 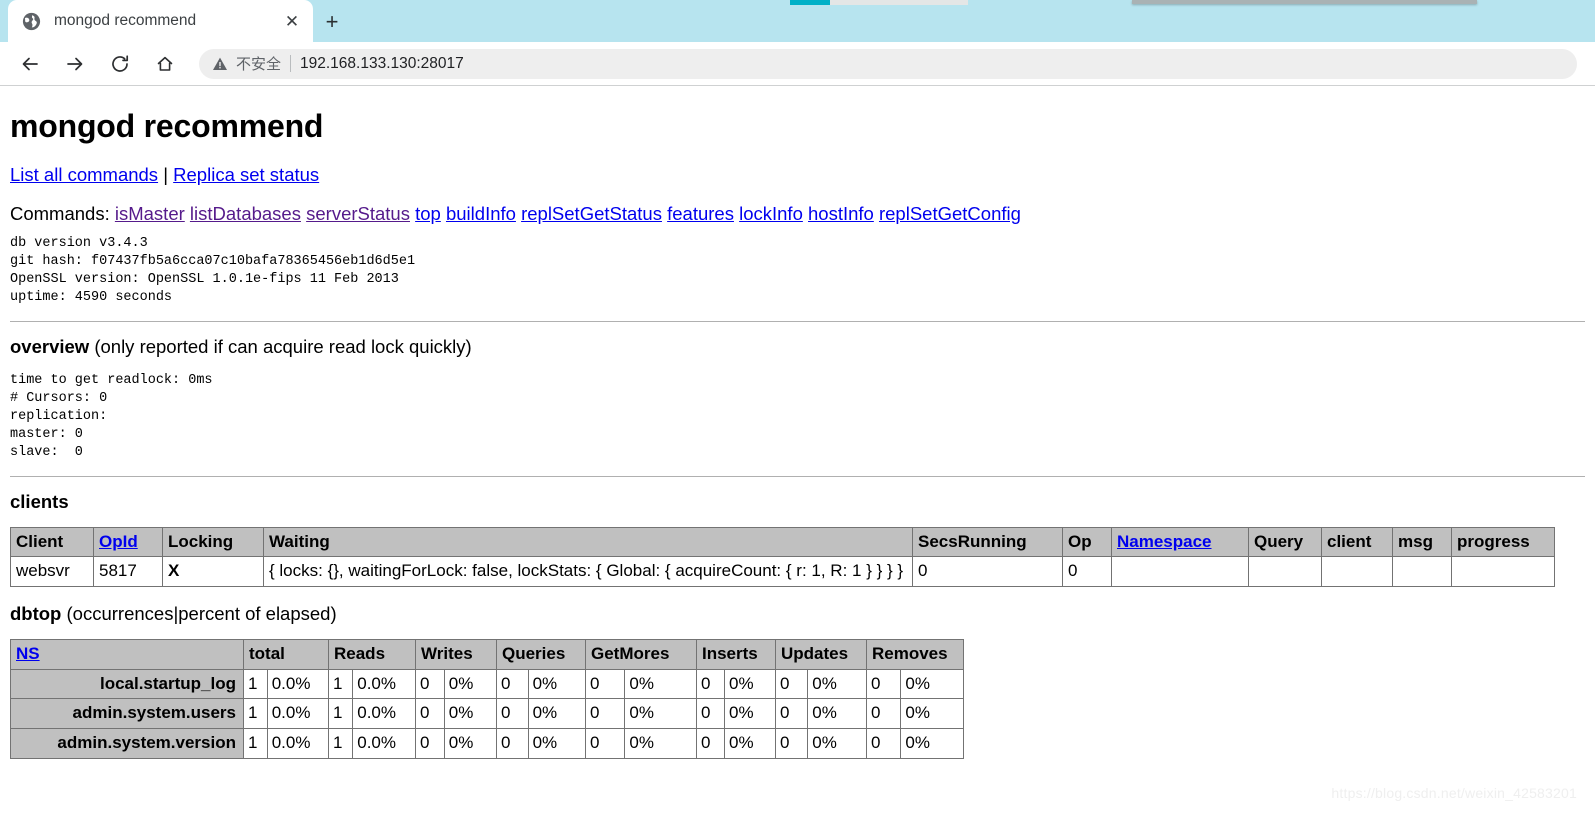 What do you see at coordinates (259, 64) in the screenshot?
I see `security-status-label: 不安全` at bounding box center [259, 64].